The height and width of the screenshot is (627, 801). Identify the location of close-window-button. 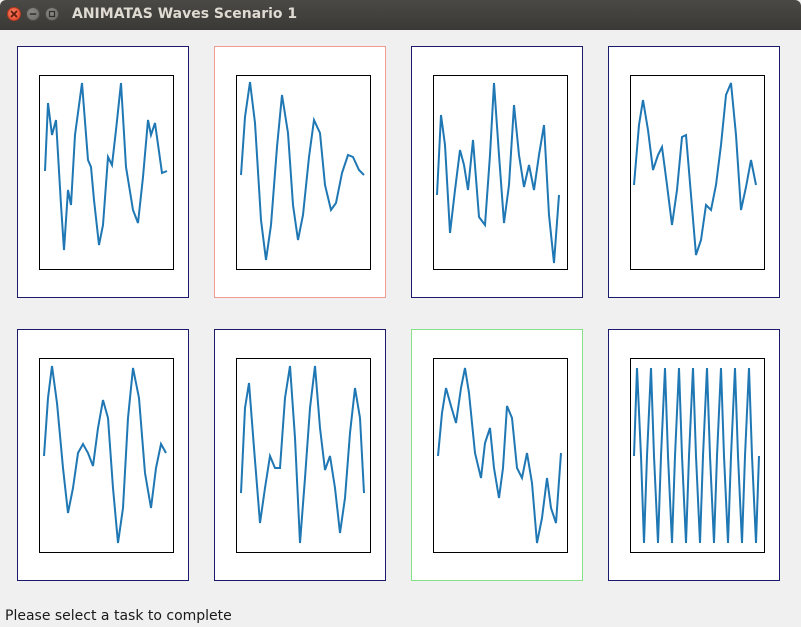
(14, 14).